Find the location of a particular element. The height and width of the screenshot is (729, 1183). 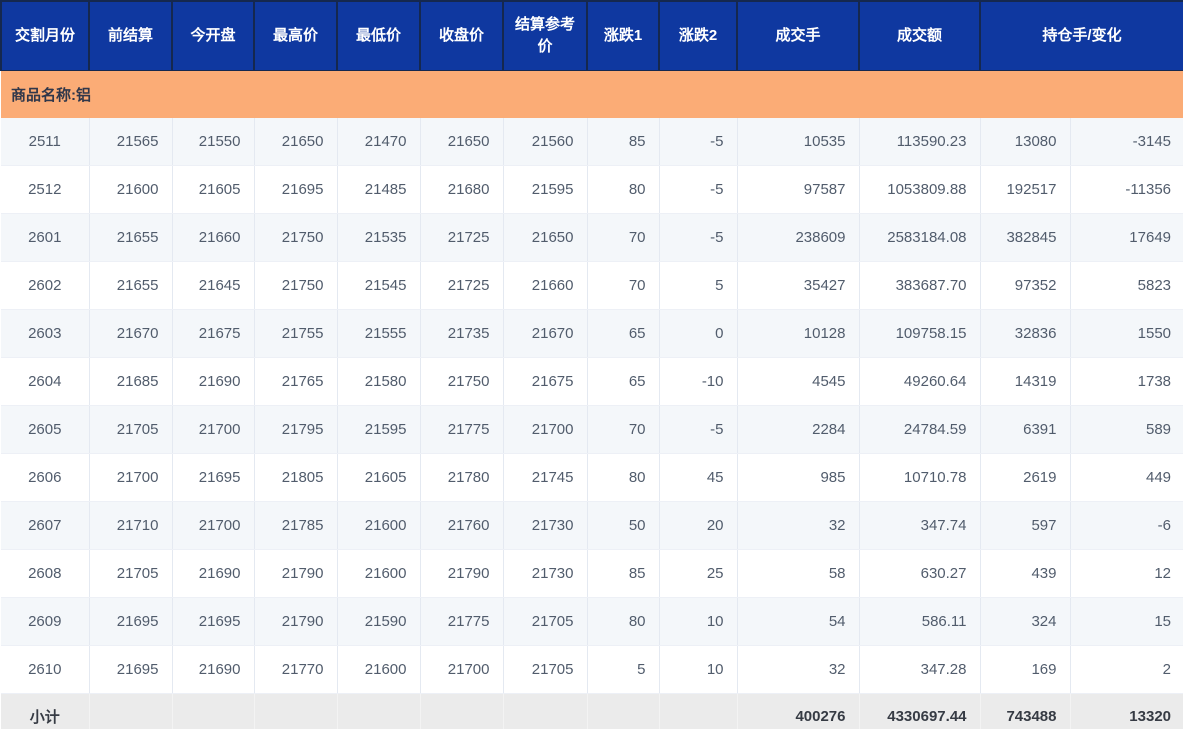

cell-change1: 5 is located at coordinates (622, 669).